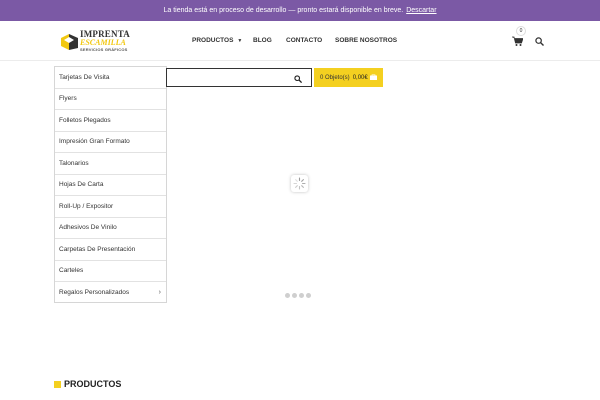 The height and width of the screenshot is (400, 600). I want to click on loading-spinner, so click(299, 183).